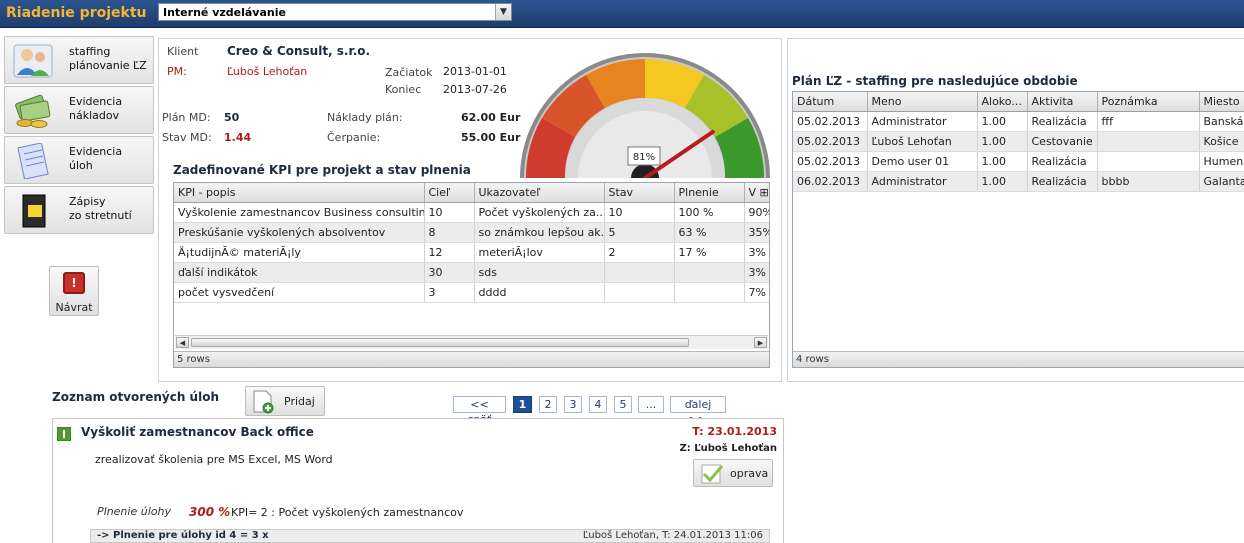 This screenshot has height=543, width=1244. I want to click on pager-prev: << späť, so click(479, 411).